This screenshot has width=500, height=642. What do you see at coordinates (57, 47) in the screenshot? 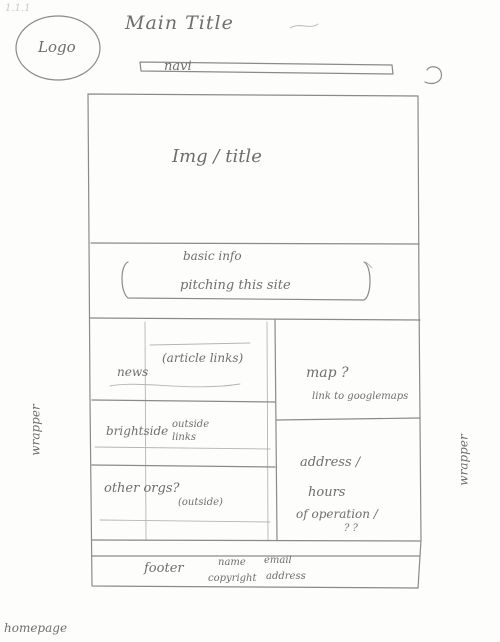
I see `logo-label: Logo` at bounding box center [57, 47].